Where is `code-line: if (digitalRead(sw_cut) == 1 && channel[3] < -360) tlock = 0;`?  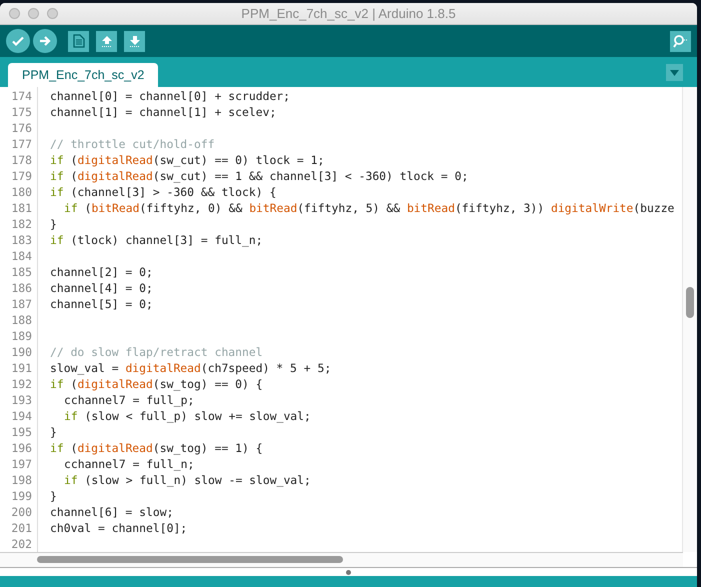 code-line: if (digitalRead(sw_cut) == 1 && channel[3] < -360) tlock = 0; is located at coordinates (259, 176).